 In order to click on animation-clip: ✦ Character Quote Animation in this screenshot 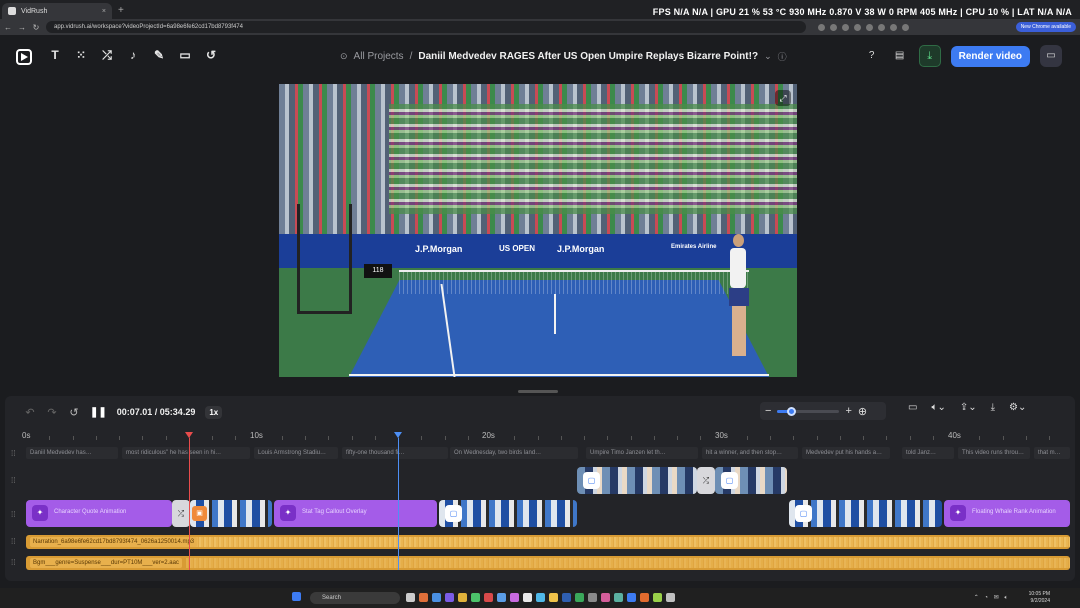, I will do `click(99, 513)`.